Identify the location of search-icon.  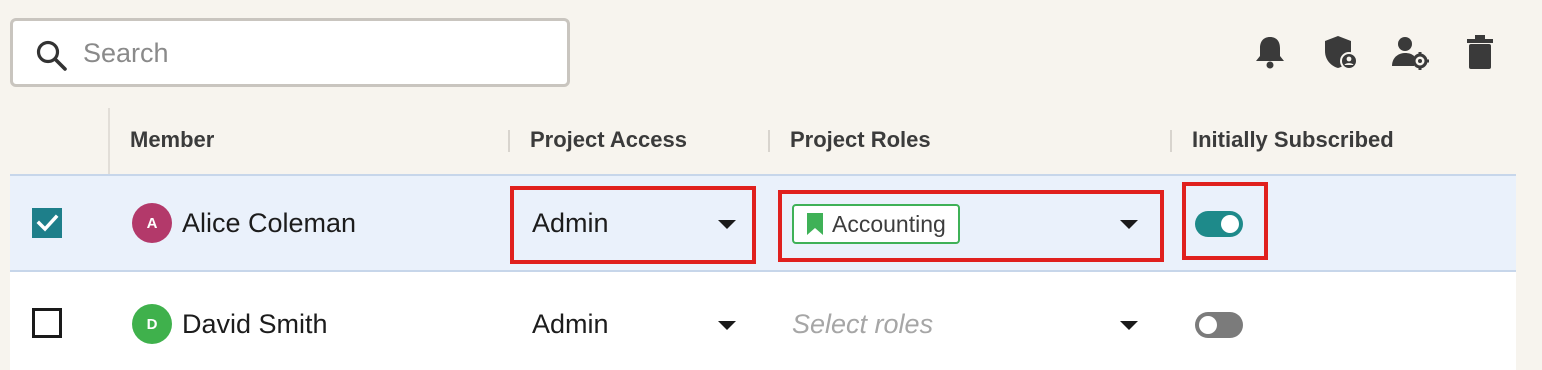
(51, 55).